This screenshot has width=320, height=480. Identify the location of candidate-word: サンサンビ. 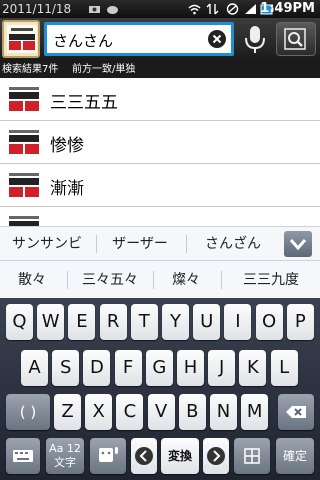
(47, 243).